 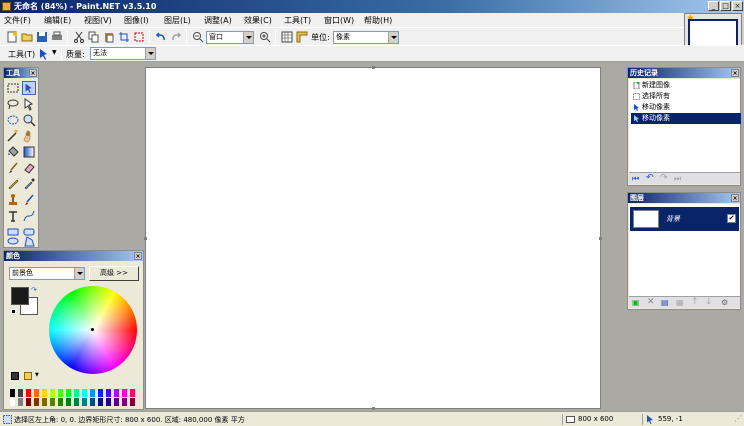 What do you see at coordinates (123, 53) in the screenshot?
I see `quality-select: 无法` at bounding box center [123, 53].